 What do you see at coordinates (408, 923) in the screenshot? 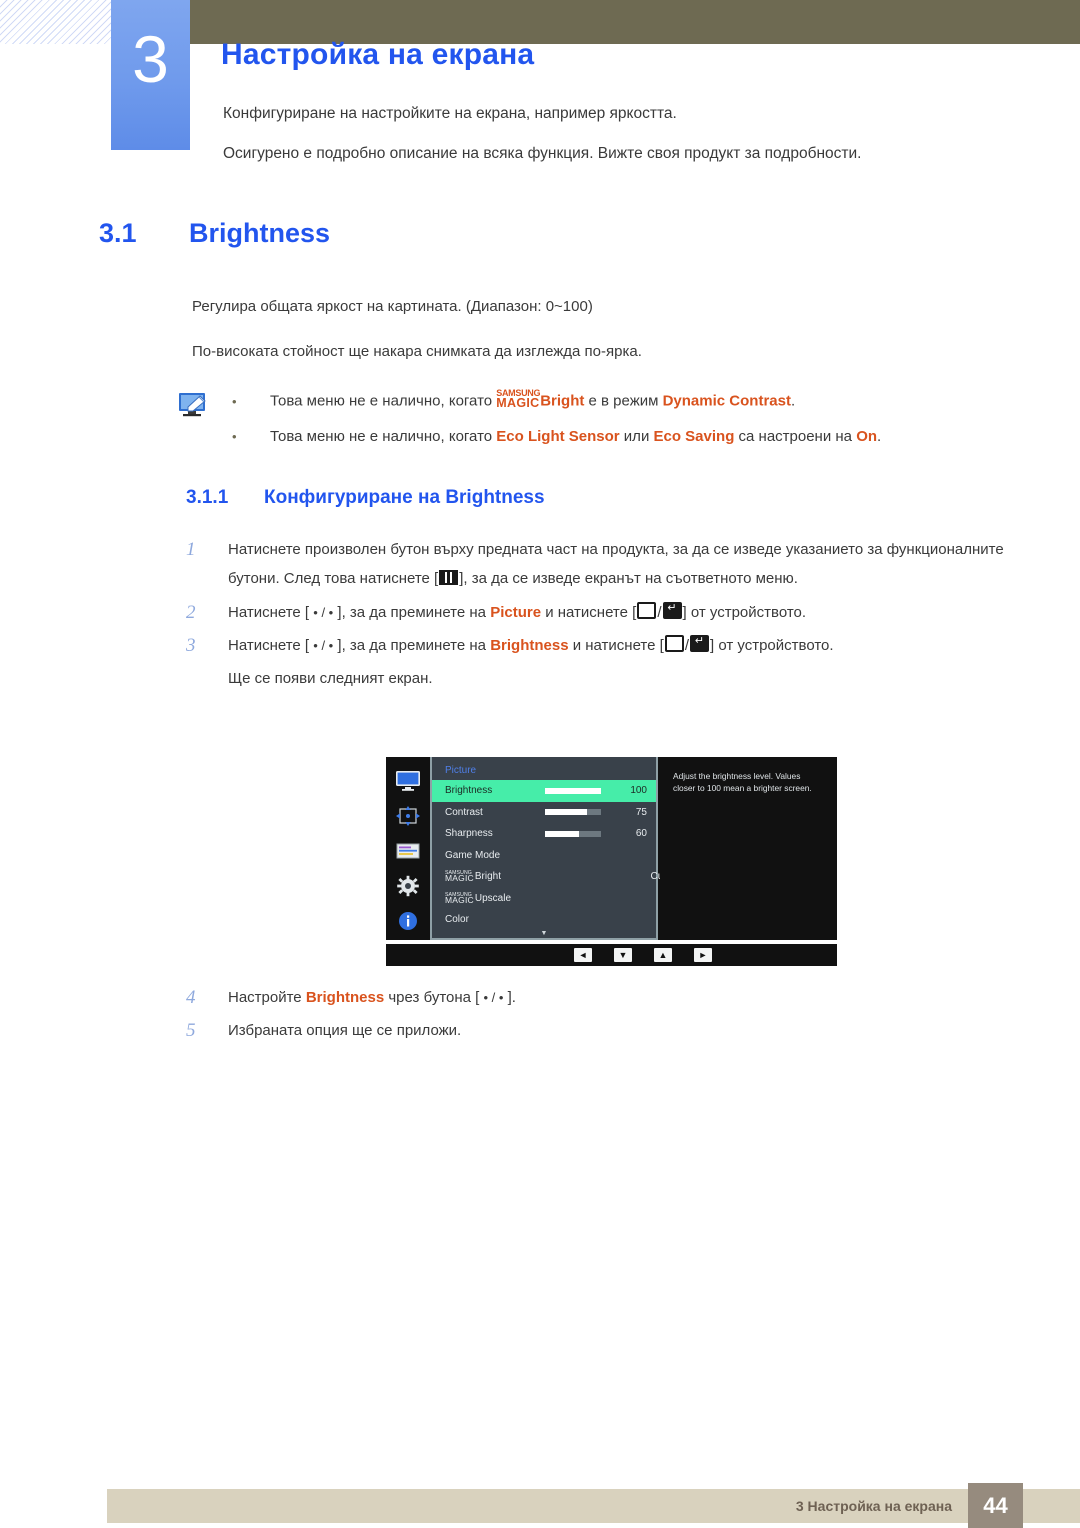
I see `info-icon` at bounding box center [408, 923].